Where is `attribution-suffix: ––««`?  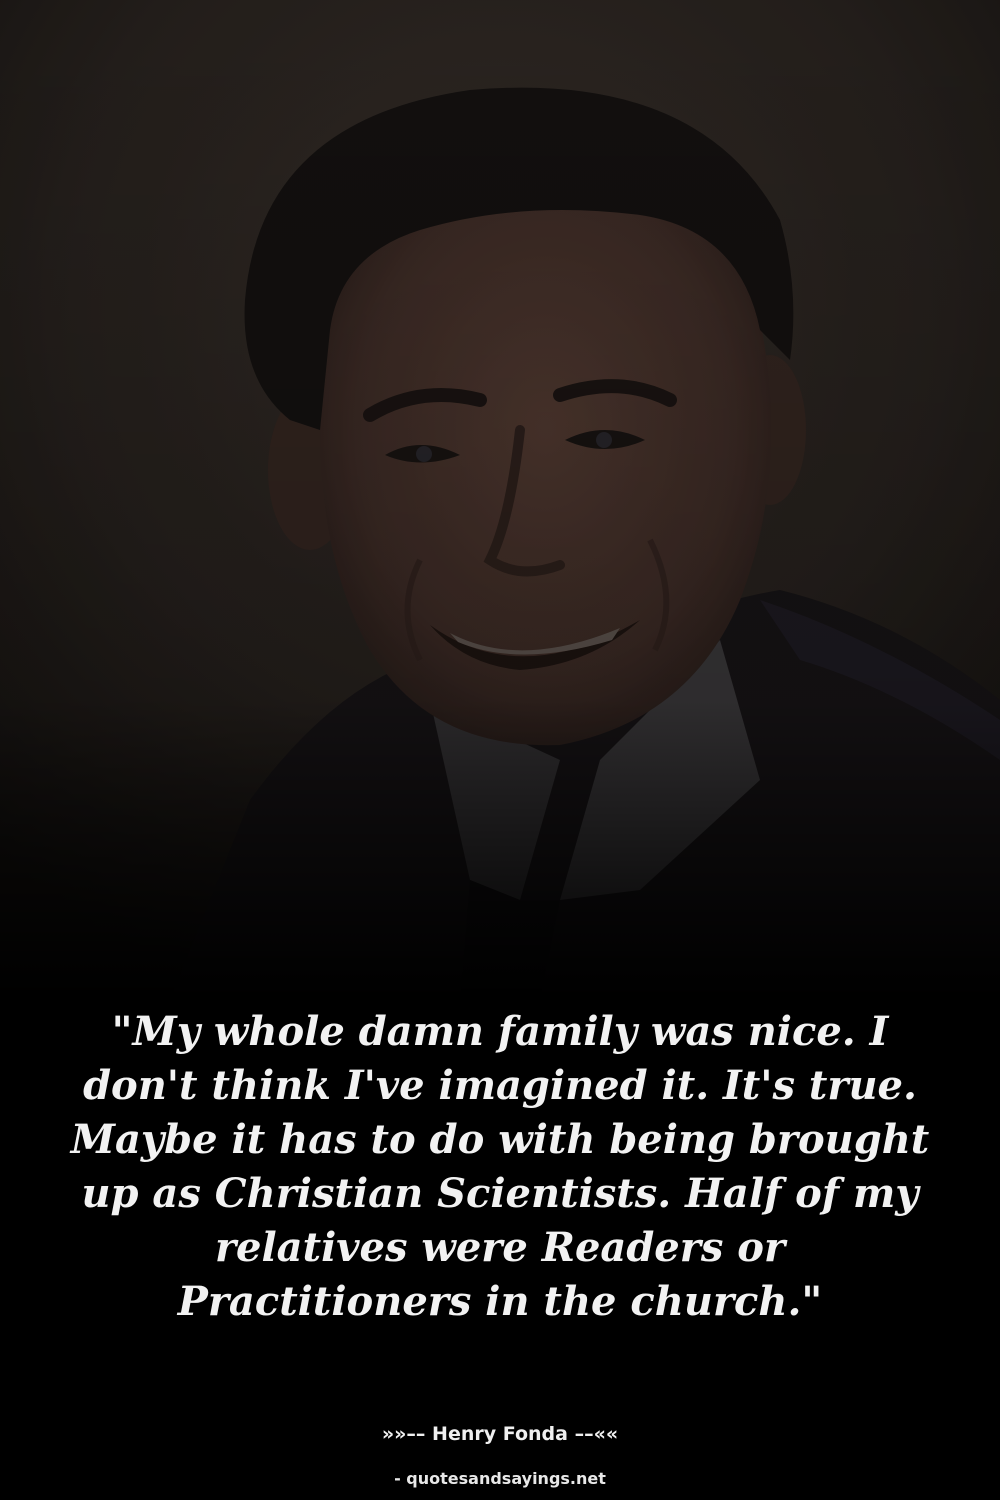
attribution-suffix: ––«« is located at coordinates (593, 1434).